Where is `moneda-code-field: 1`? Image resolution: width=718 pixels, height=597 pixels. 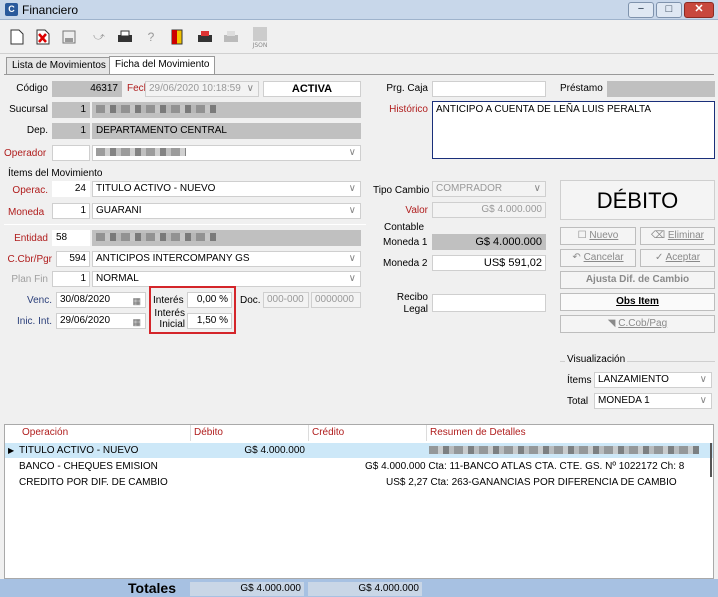
moneda-code-field: 1 is located at coordinates (71, 211).